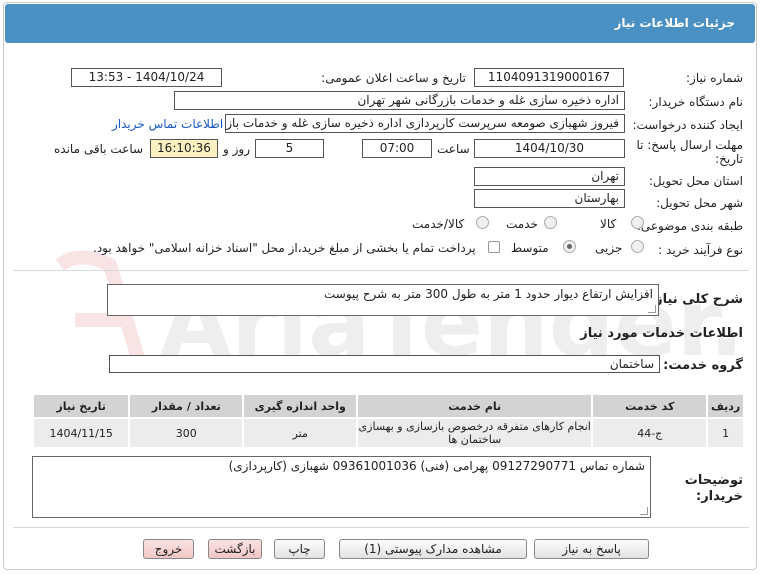 The height and width of the screenshot is (574, 761). I want to click on col-quantity: تعداد / مقدار, so click(186, 406).